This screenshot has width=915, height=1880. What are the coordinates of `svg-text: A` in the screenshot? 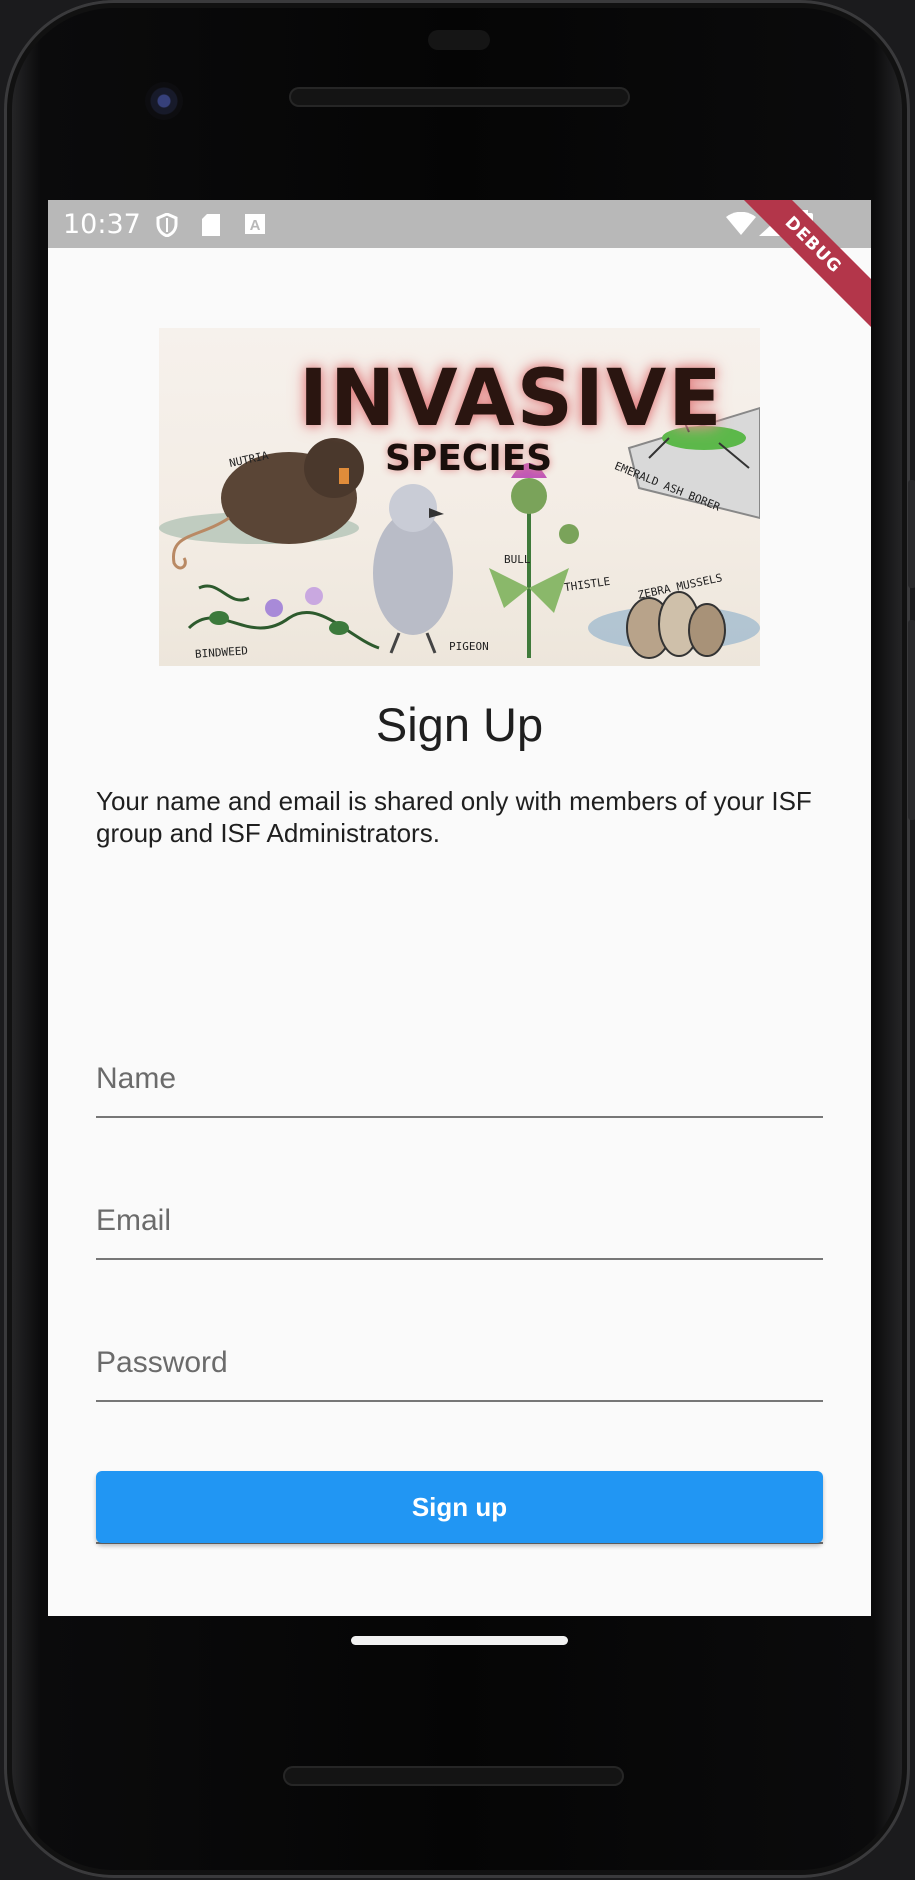 It's located at (255, 225).